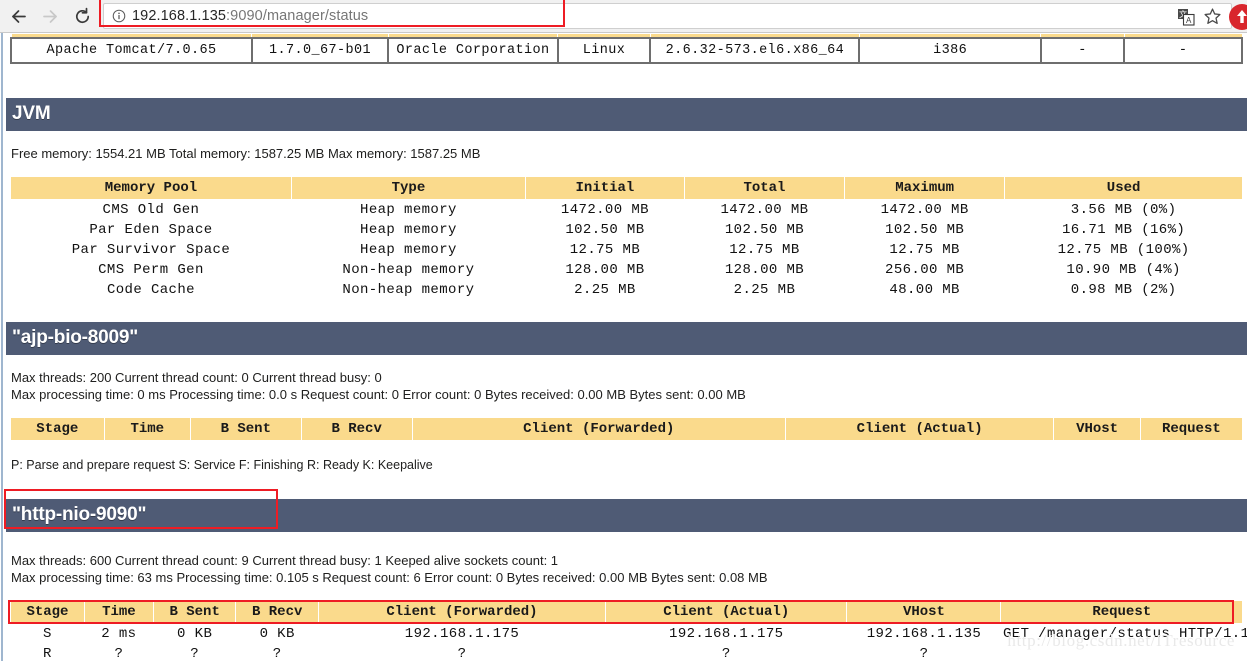 The height and width of the screenshot is (661, 1247). Describe the element at coordinates (925, 269) in the screenshot. I see `memory-pool-maximum: 256.00 MB` at that location.